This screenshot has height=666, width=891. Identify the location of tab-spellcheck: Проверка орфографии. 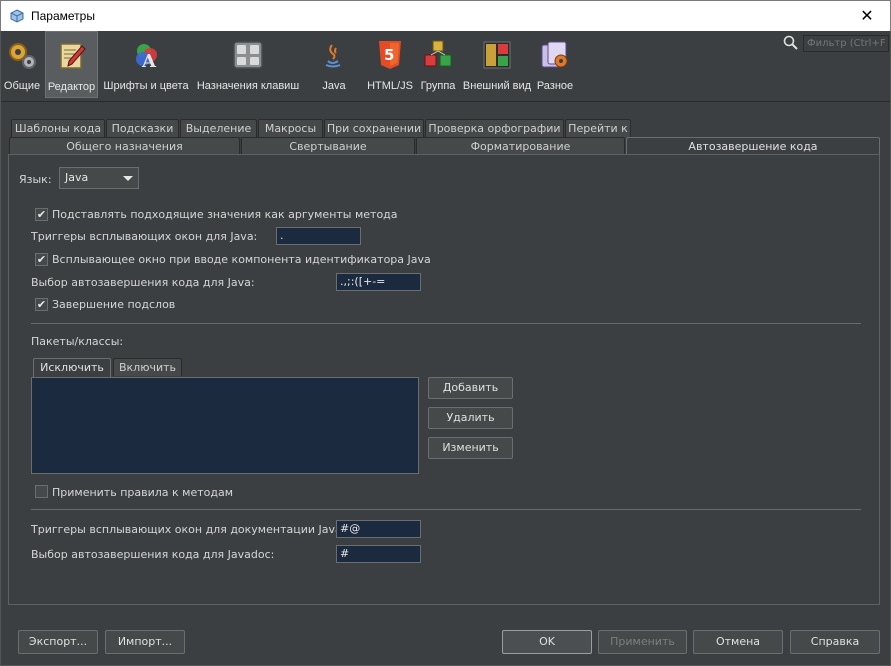
(494, 128).